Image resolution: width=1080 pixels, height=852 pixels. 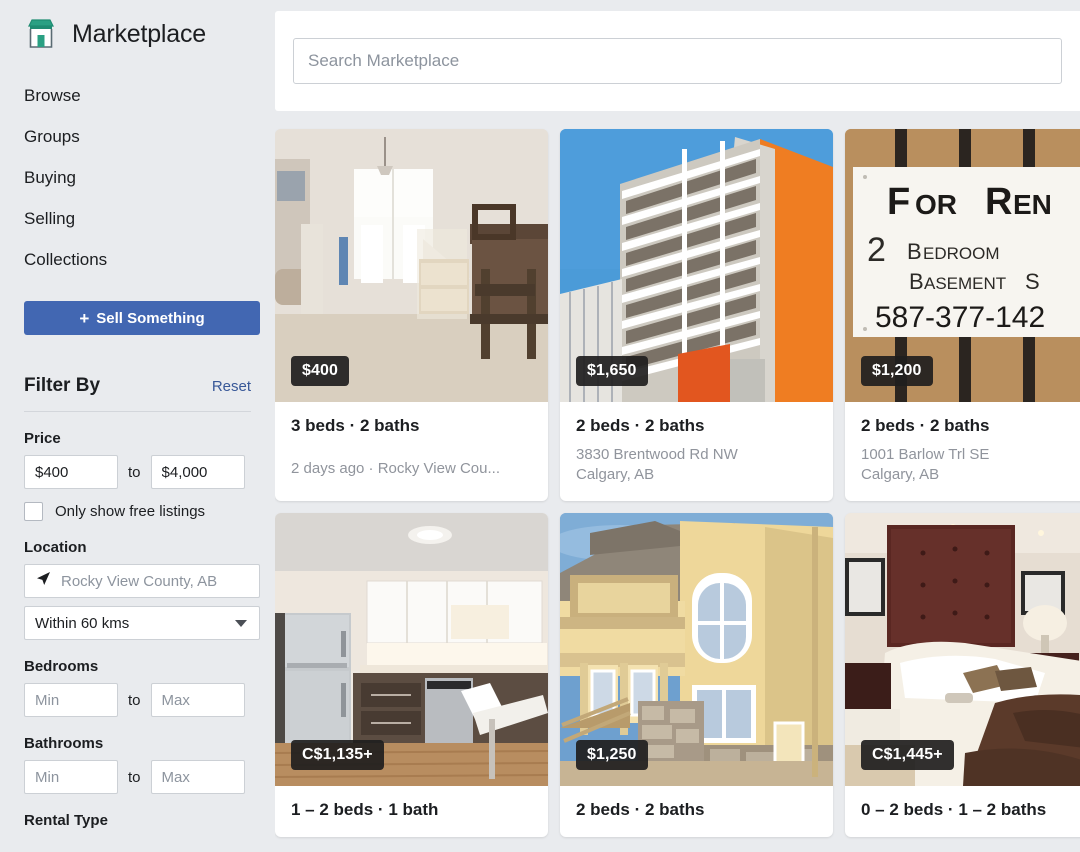 I want to click on free-listings-label: Only show free listings, so click(x=130, y=511).